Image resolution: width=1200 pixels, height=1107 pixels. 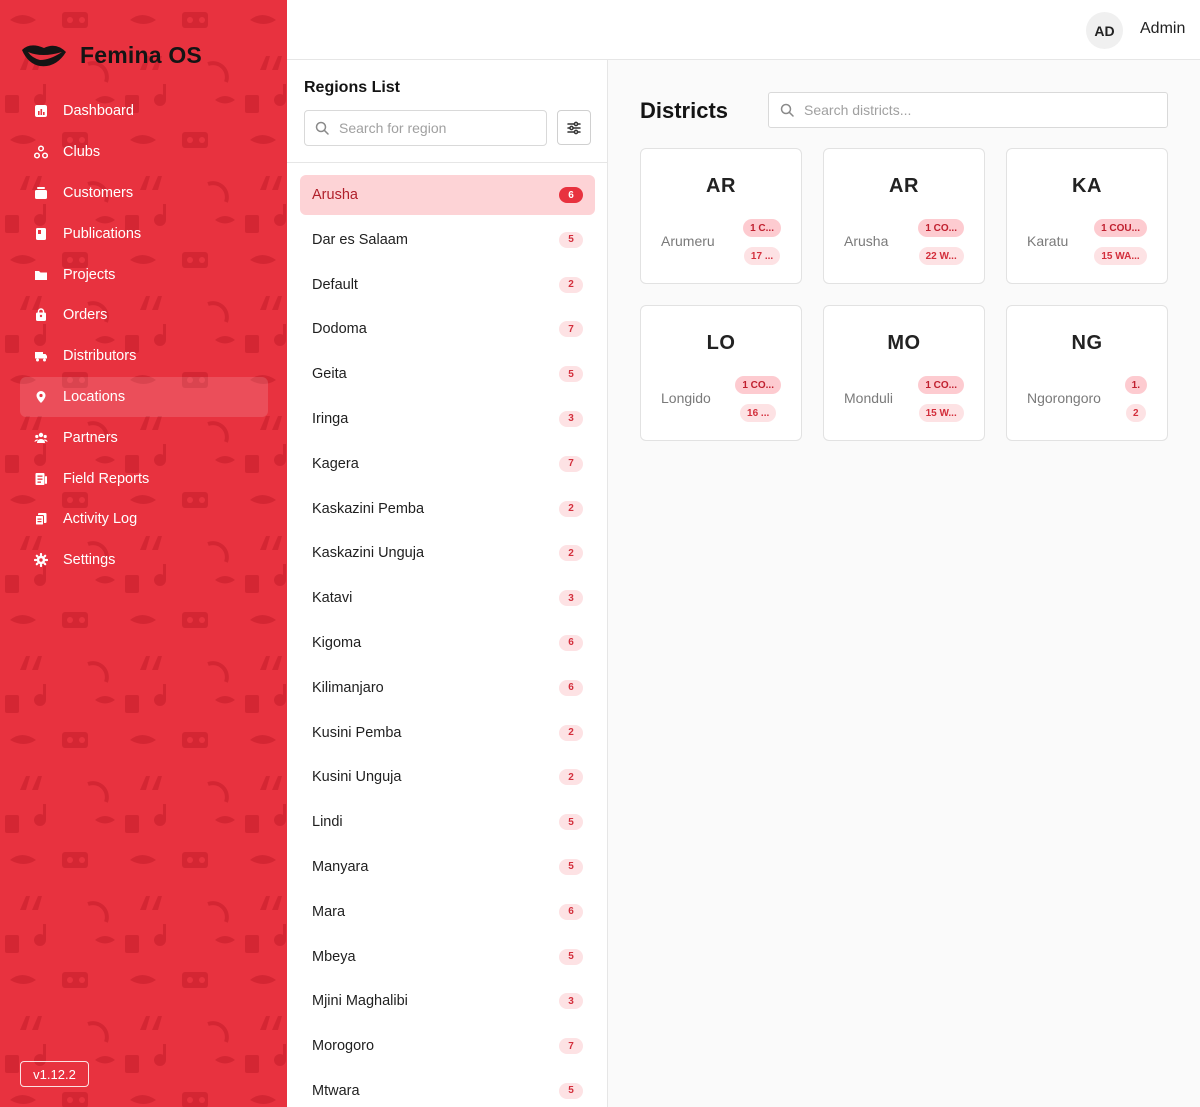 What do you see at coordinates (90, 437) in the screenshot?
I see `sidebar-item-label: Partners` at bounding box center [90, 437].